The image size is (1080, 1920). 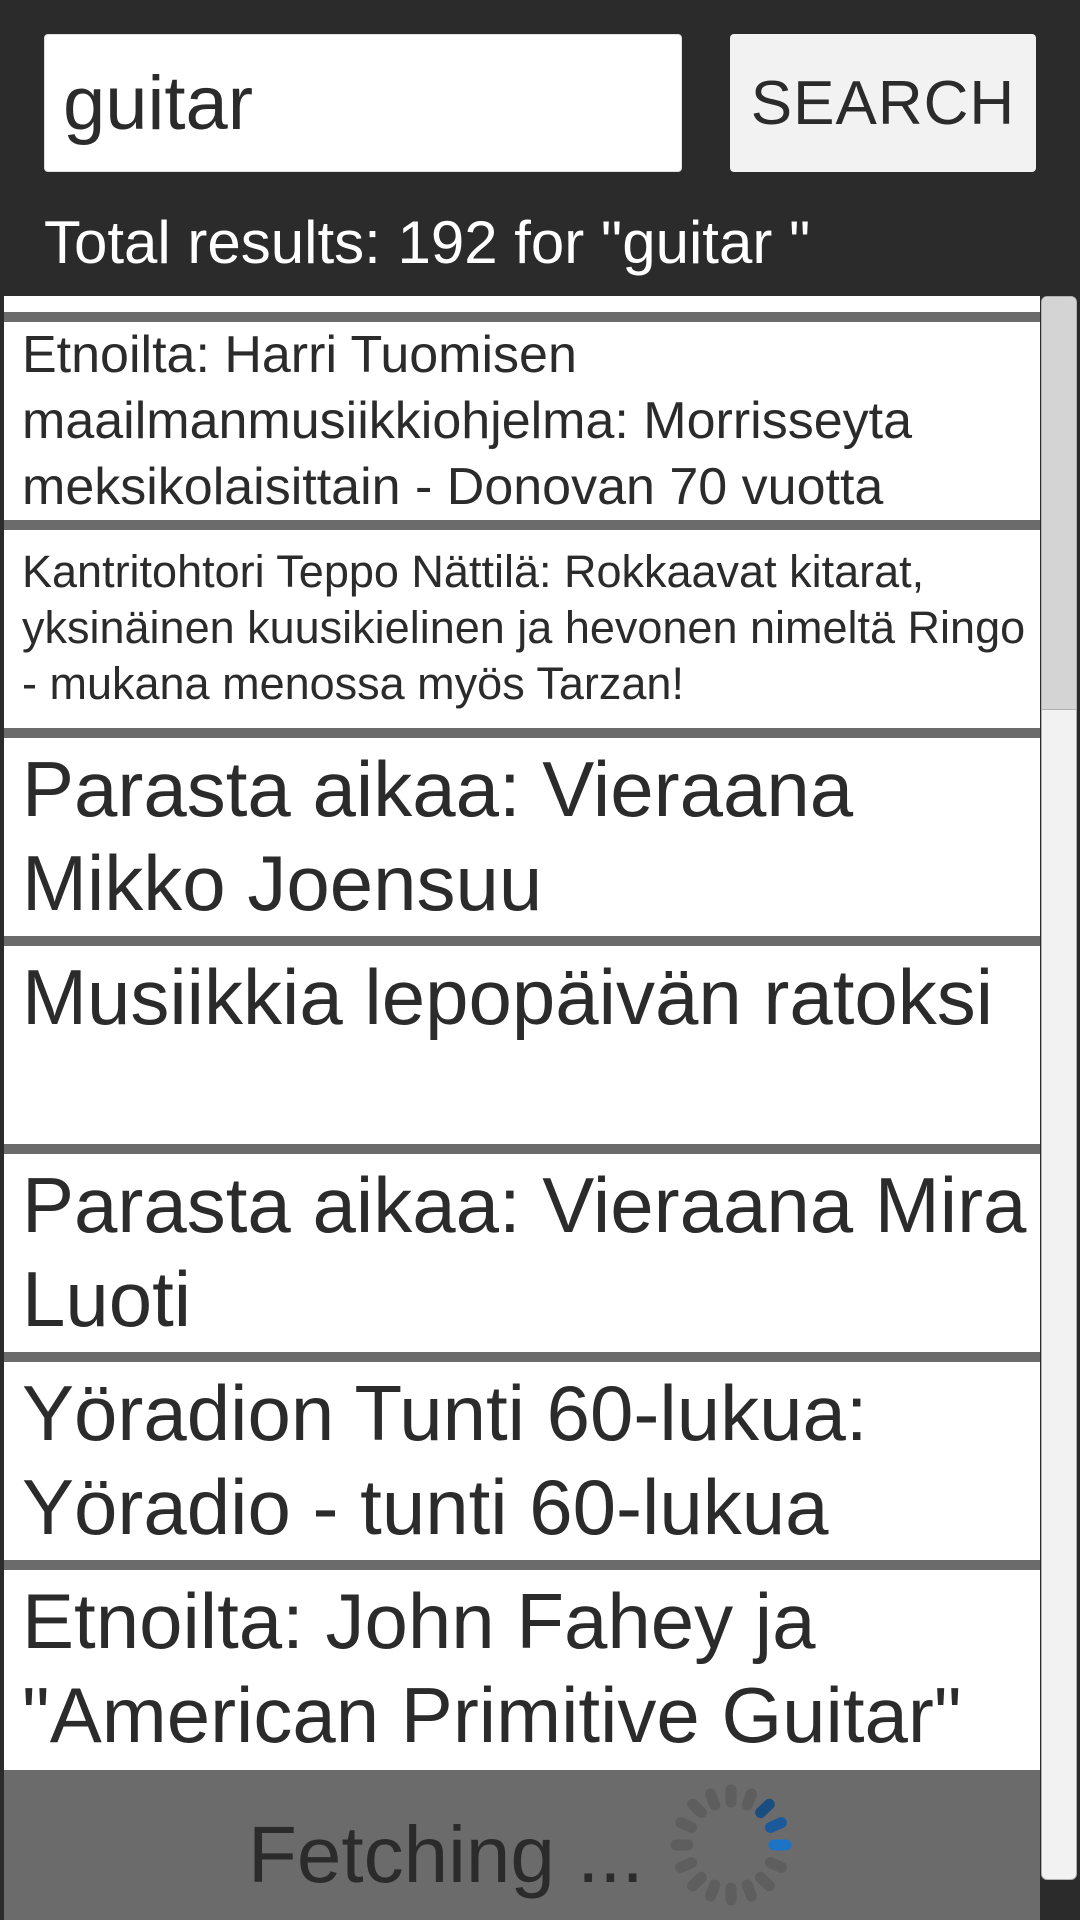 I want to click on list-item: Parasta aikaa: Vieraana Mikko Joensuu, so click(x=522, y=837).